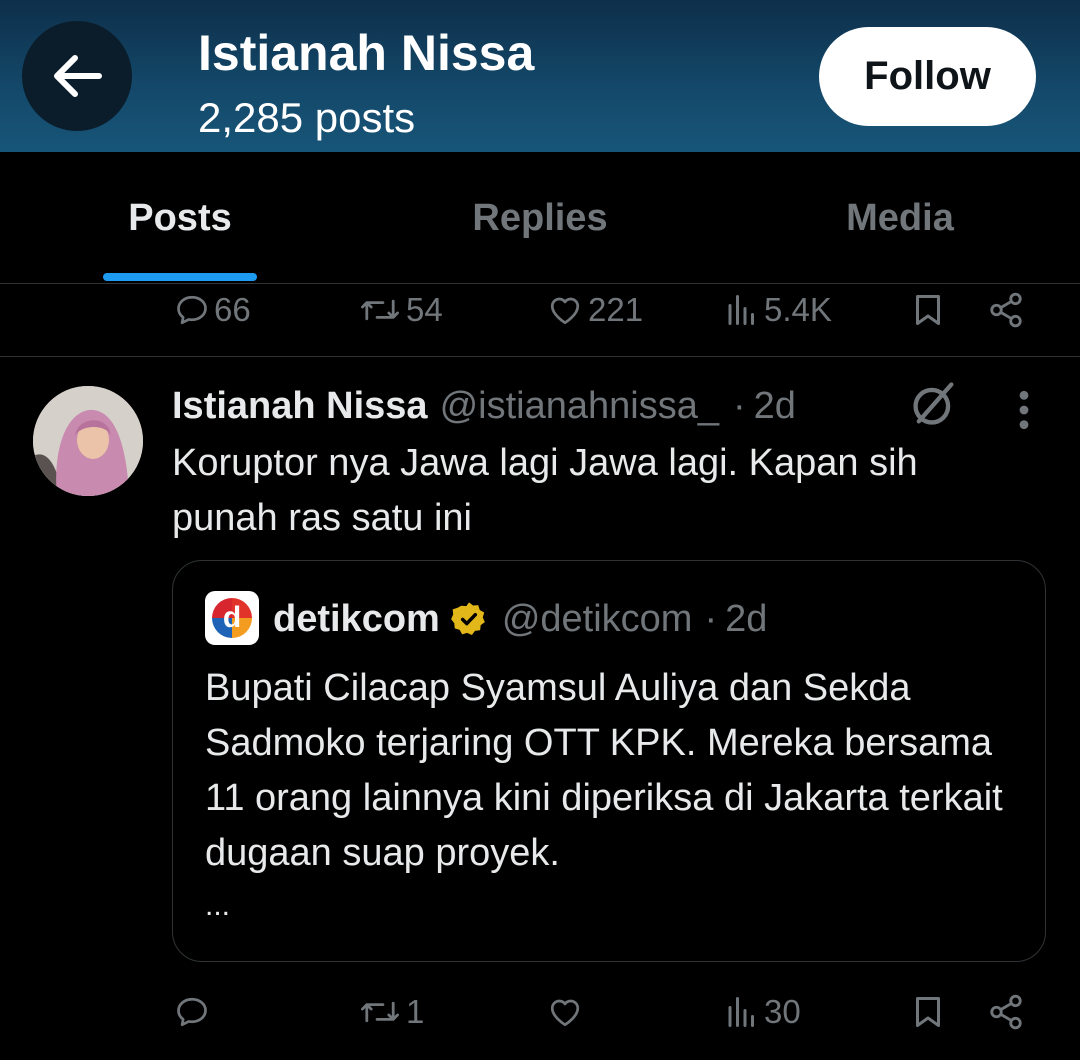  Describe the element at coordinates (540, 310) in the screenshot. I see `prev-tweet-action-bar: 66 54 221 5.4K` at that location.